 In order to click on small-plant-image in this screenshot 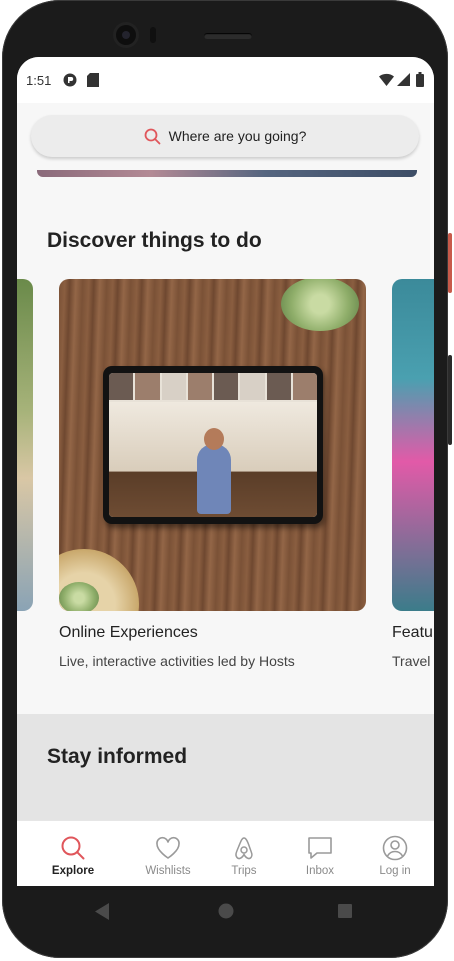, I will do `click(79, 596)`.